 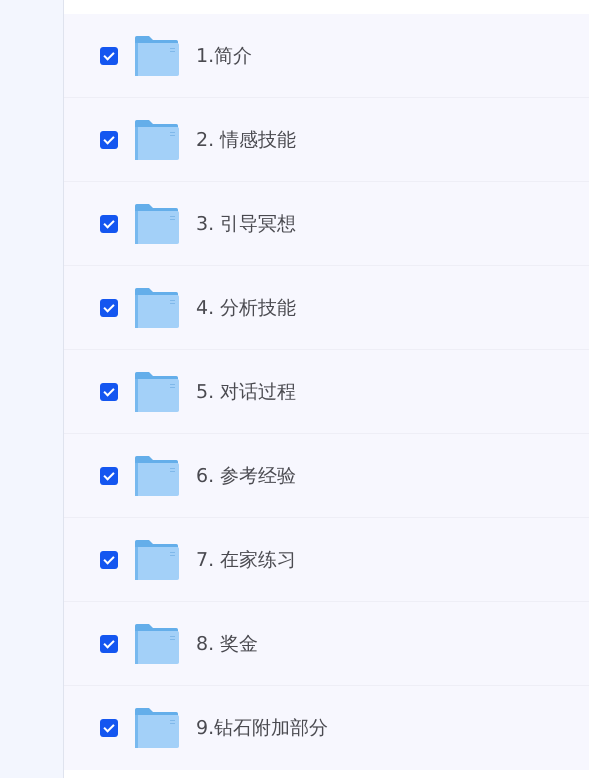 What do you see at coordinates (262, 727) in the screenshot?
I see `folder-name: 9.钻石附加部分` at bounding box center [262, 727].